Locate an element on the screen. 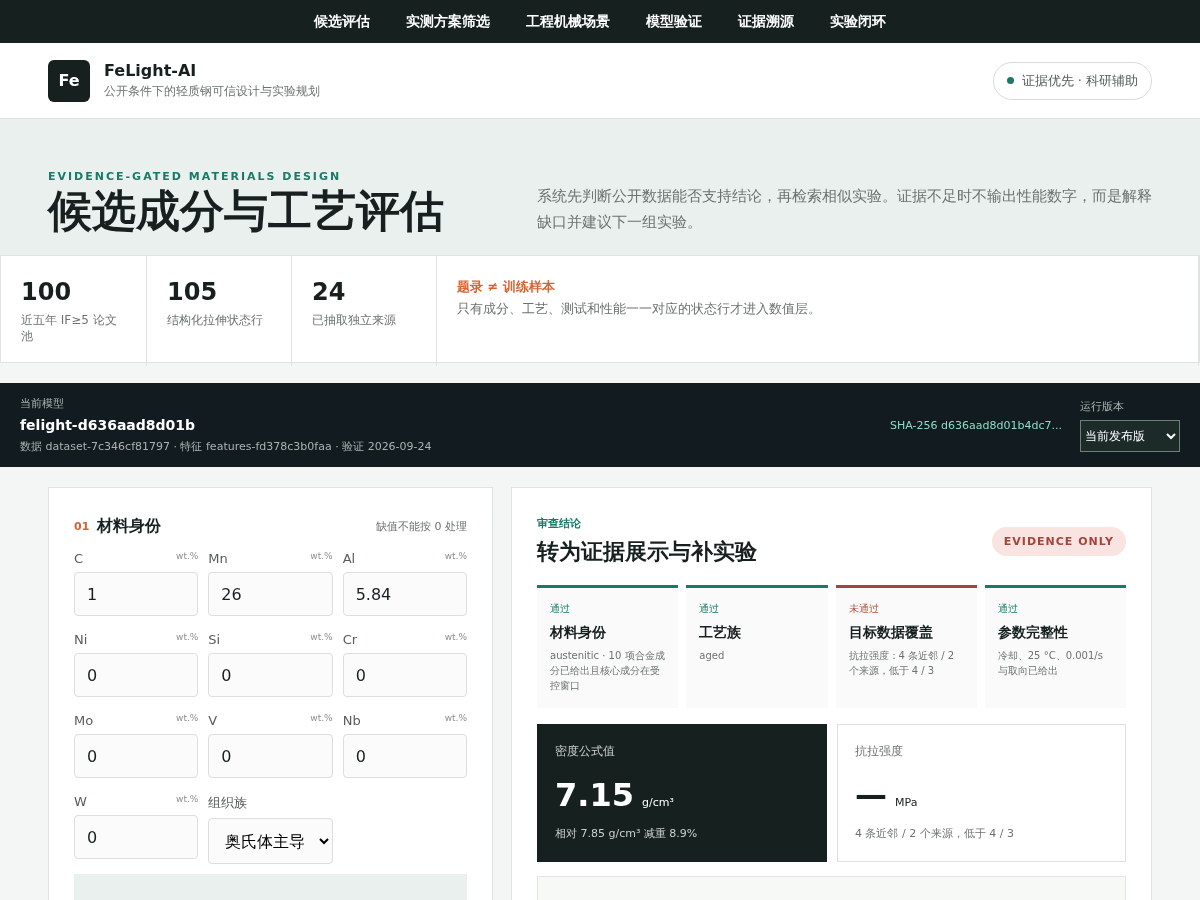  metric-note: 4 条近邻 / 2 个来源，低于 4 / 3 is located at coordinates (935, 833).